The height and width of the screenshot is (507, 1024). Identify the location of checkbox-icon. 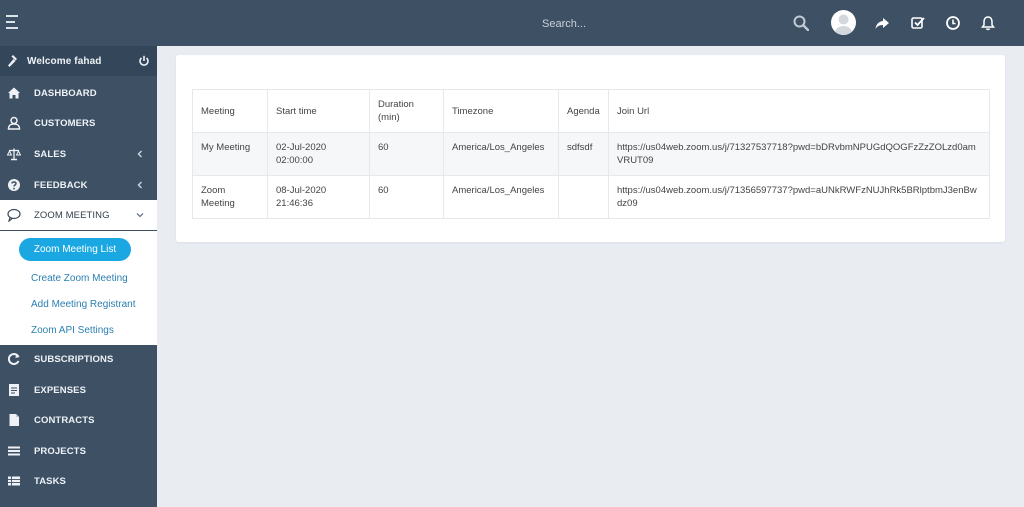
(918, 23).